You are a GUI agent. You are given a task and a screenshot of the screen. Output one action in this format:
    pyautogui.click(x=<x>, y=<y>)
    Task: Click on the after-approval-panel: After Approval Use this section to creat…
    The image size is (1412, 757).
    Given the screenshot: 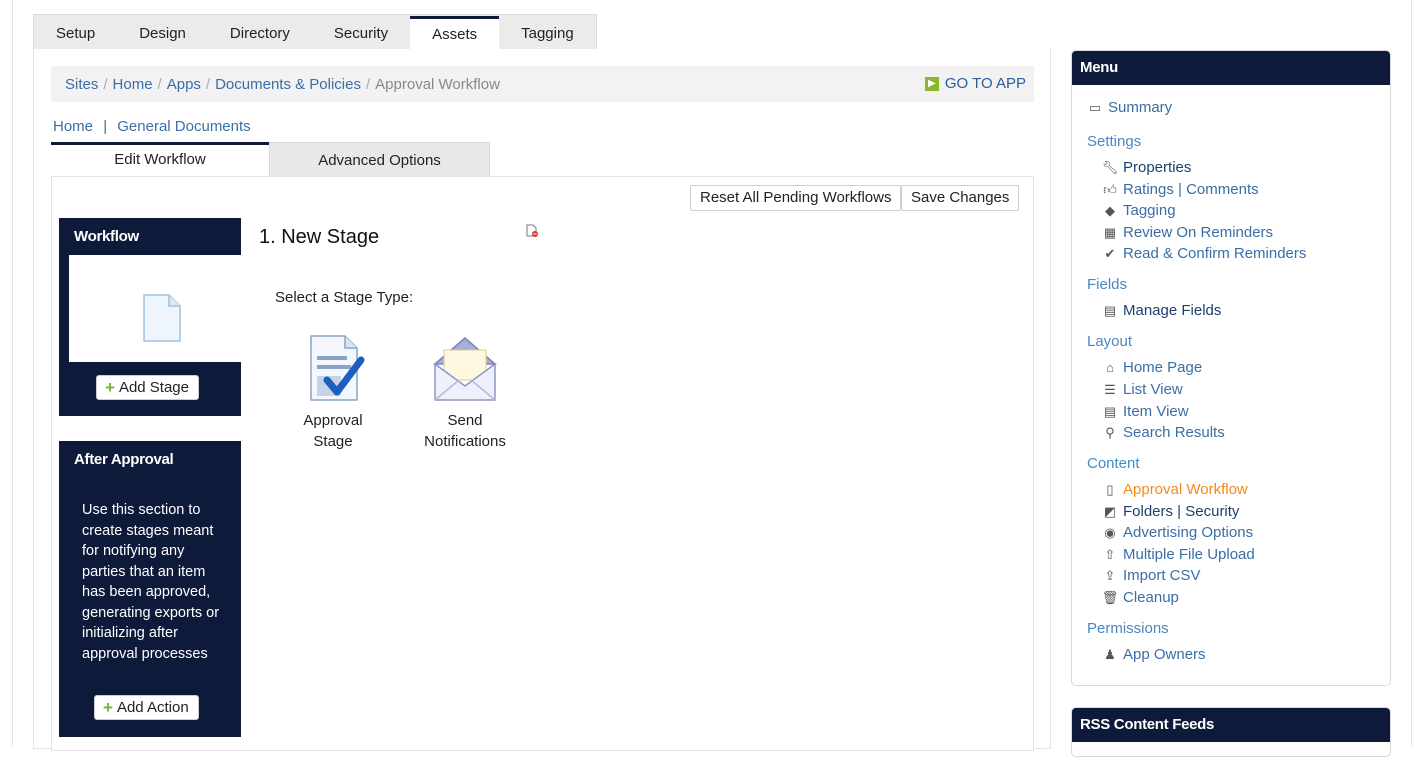 What is the action you would take?
    pyautogui.click(x=150, y=589)
    